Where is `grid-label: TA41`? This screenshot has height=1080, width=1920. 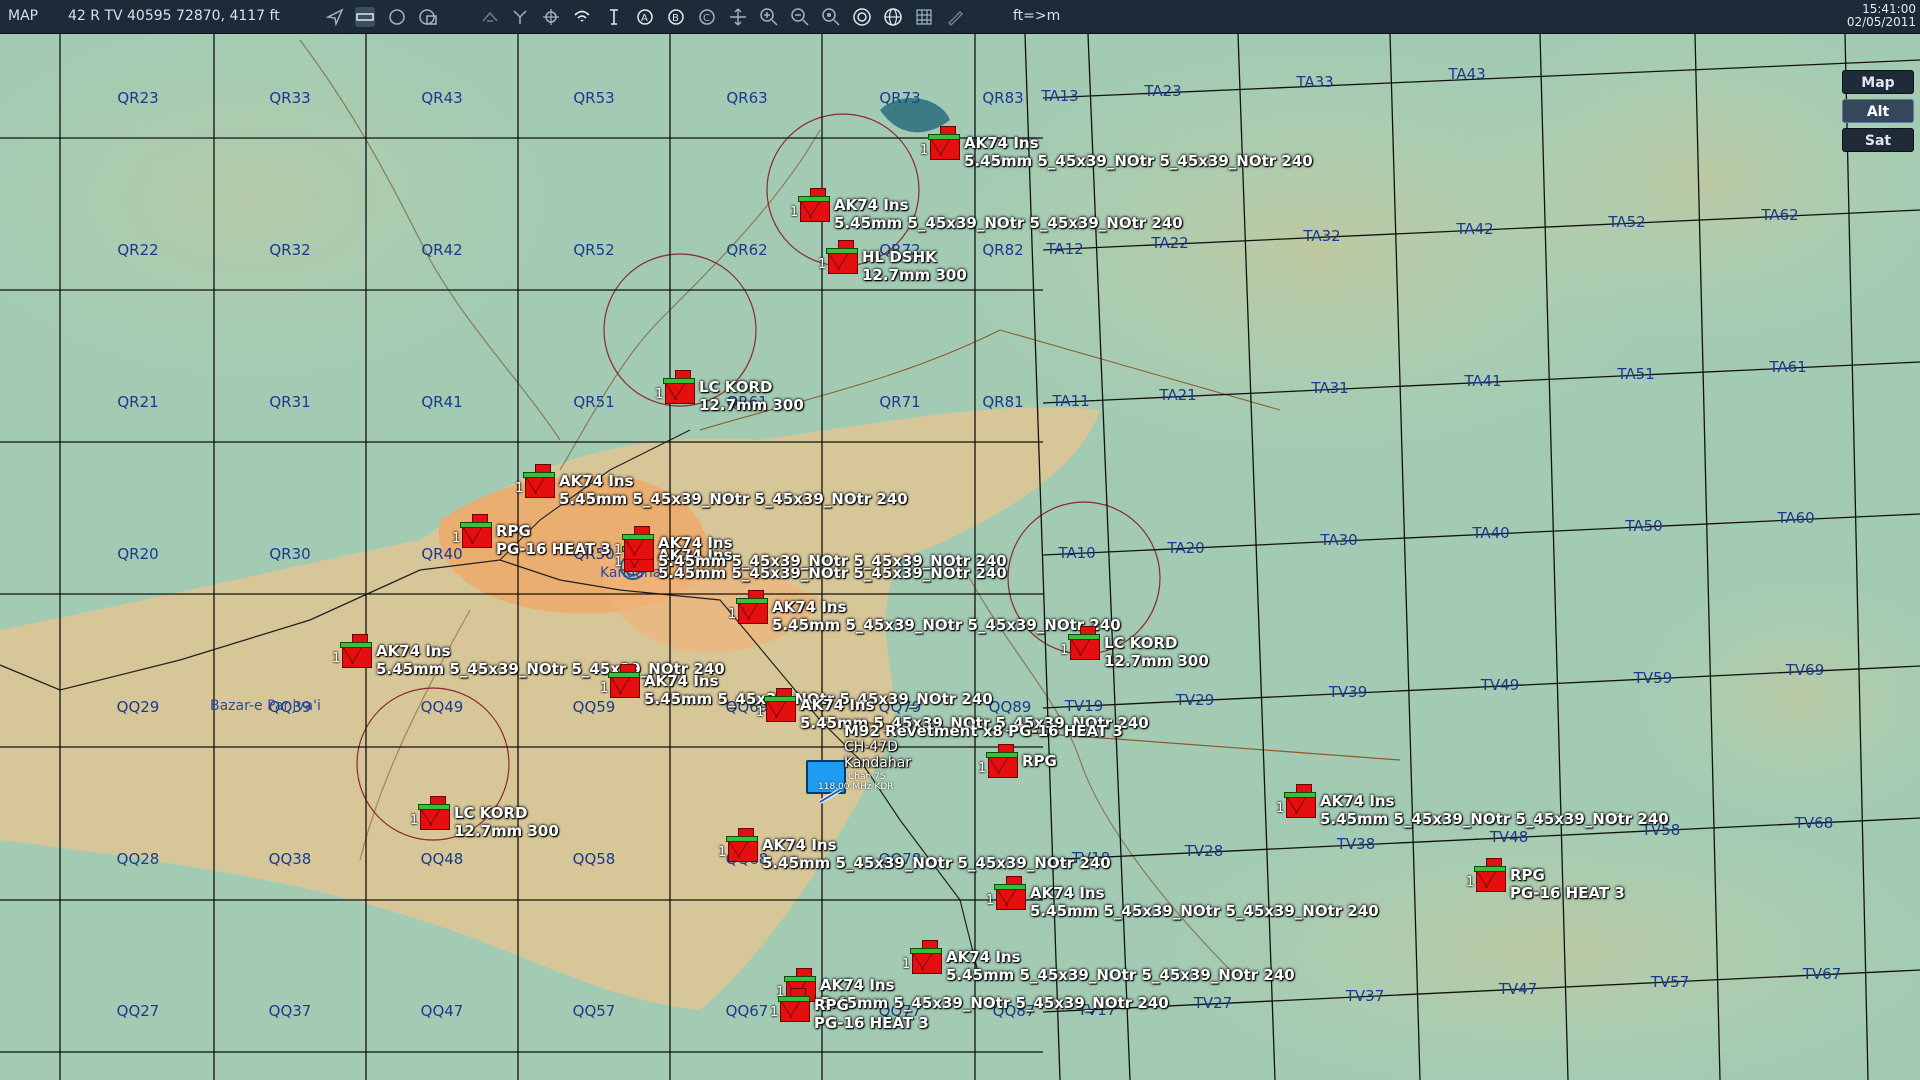 grid-label: TA41 is located at coordinates (1483, 381).